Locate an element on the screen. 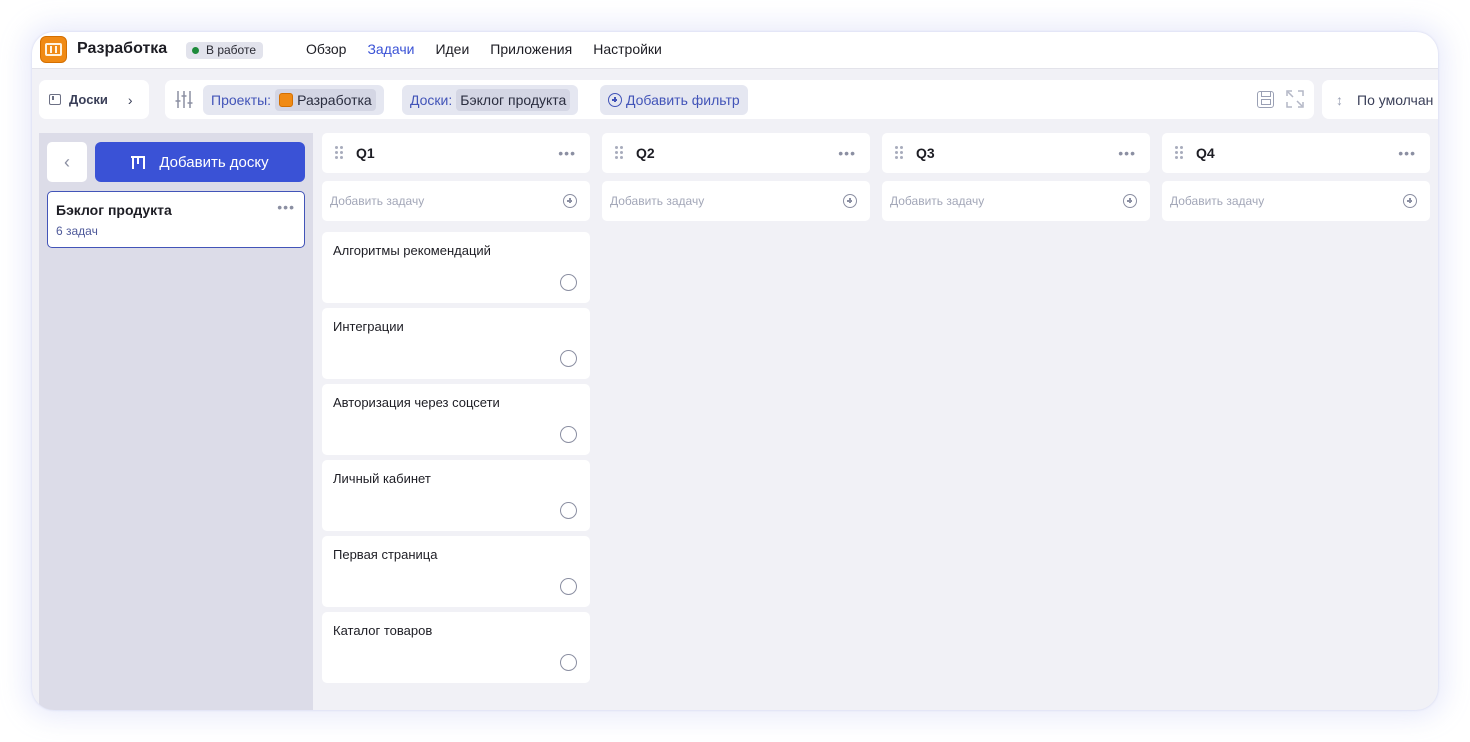 Image resolution: width=1470 pixels, height=742 pixels. sort-dropdown: ↕ По умолчан is located at coordinates (1380, 99).